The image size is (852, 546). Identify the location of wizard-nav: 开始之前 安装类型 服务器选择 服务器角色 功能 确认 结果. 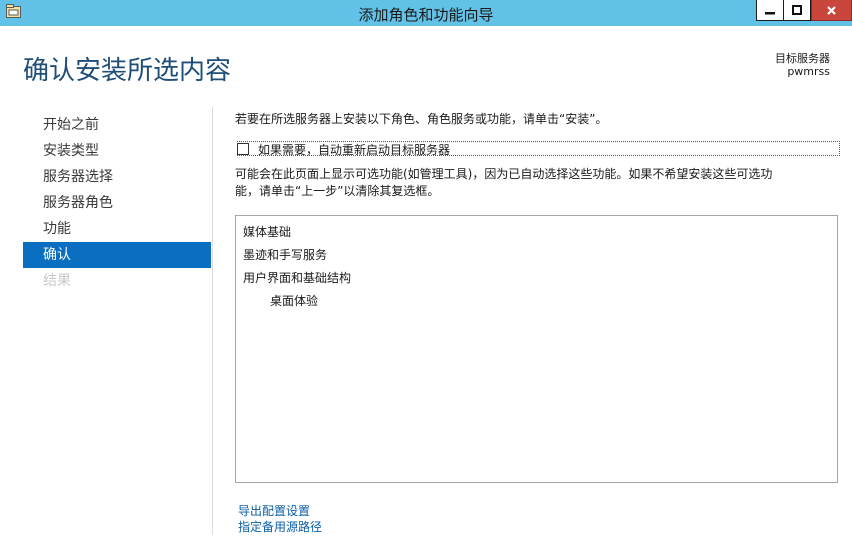
(117, 203).